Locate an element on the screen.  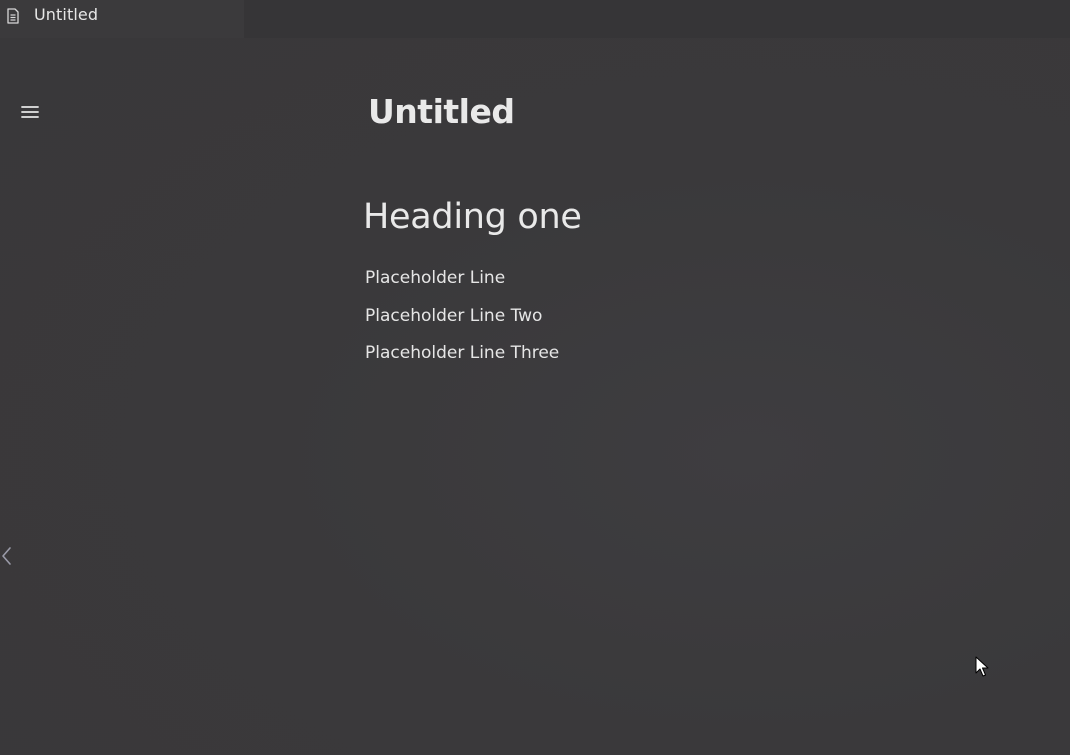
hamburger-menu-icon is located at coordinates (30, 112).